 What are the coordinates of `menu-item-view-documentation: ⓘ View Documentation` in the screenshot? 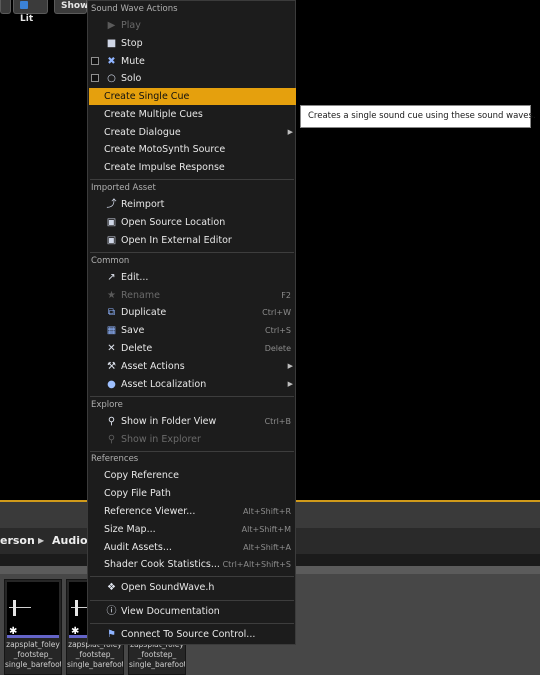 It's located at (192, 611).